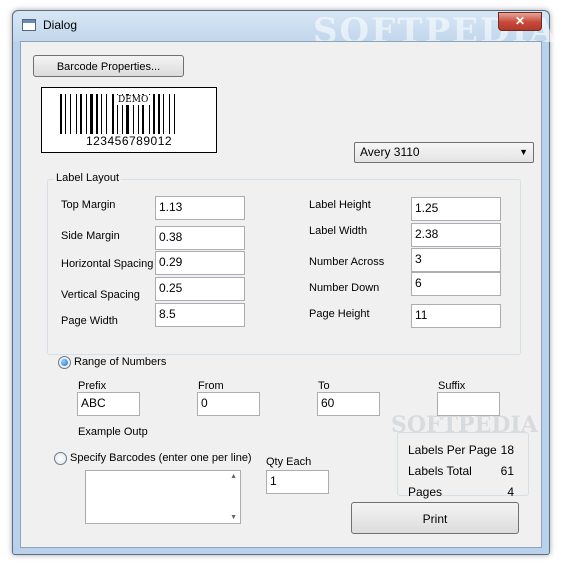  What do you see at coordinates (200, 208) in the screenshot?
I see `top-margin-input: 1.13` at bounding box center [200, 208].